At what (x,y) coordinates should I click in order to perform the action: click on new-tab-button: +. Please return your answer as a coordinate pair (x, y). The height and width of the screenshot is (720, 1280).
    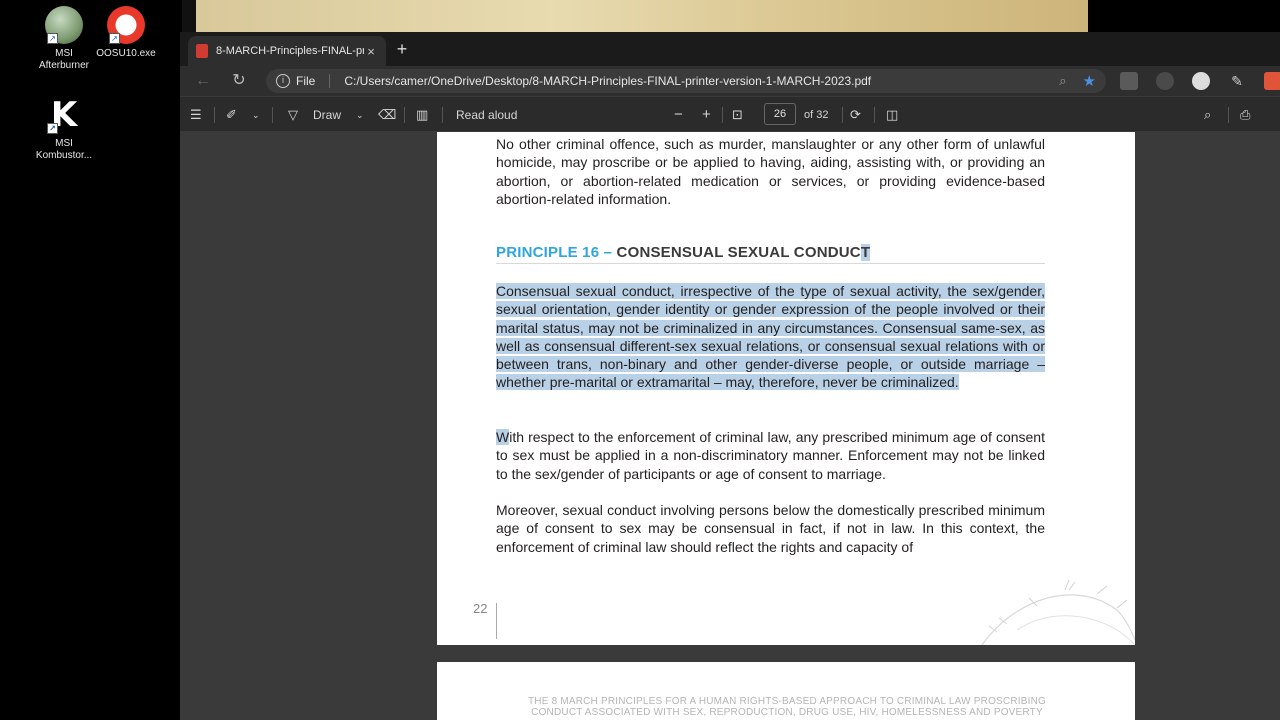
    Looking at the image, I should click on (402, 50).